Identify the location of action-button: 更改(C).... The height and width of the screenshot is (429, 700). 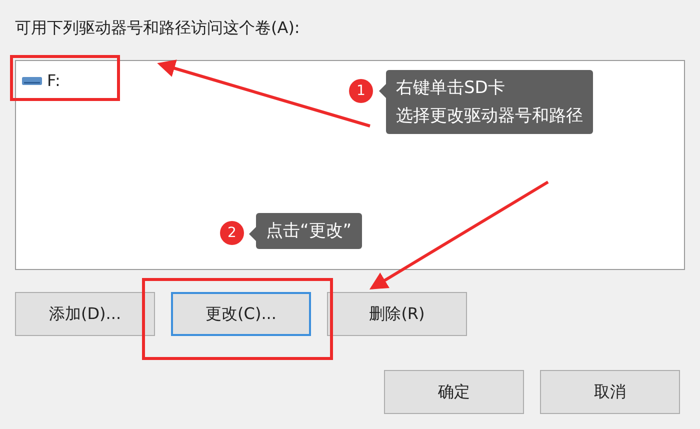
(241, 314).